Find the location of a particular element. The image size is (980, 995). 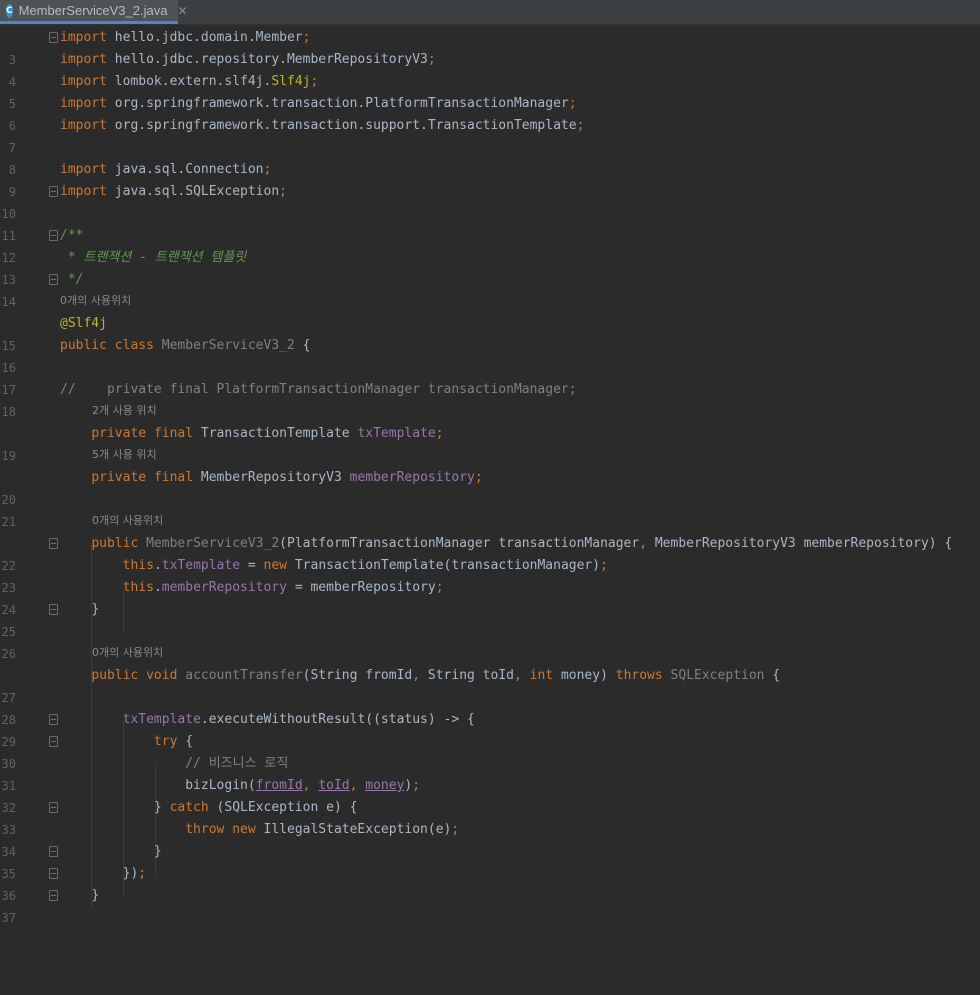

code-line-10: 10 import java.sql.SQLException; is located at coordinates (490, 201).